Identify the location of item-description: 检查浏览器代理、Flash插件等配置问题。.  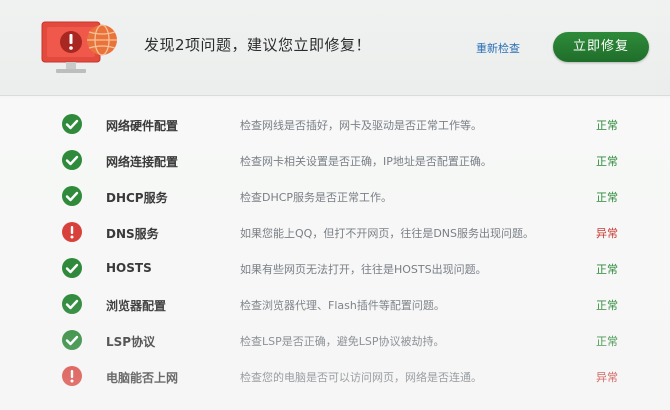
(342, 305).